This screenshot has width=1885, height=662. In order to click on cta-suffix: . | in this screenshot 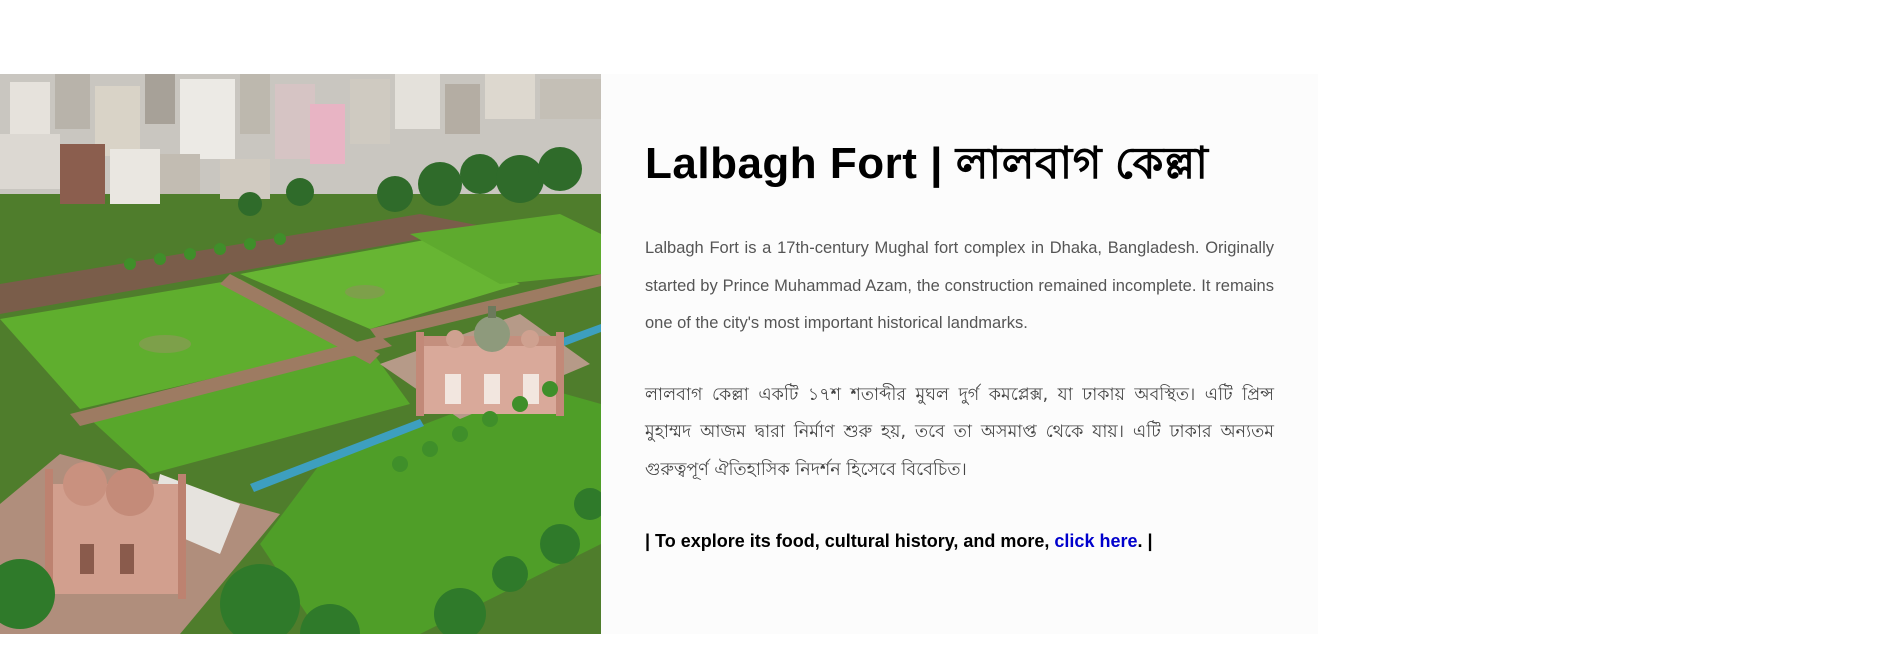, I will do `click(1145, 541)`.